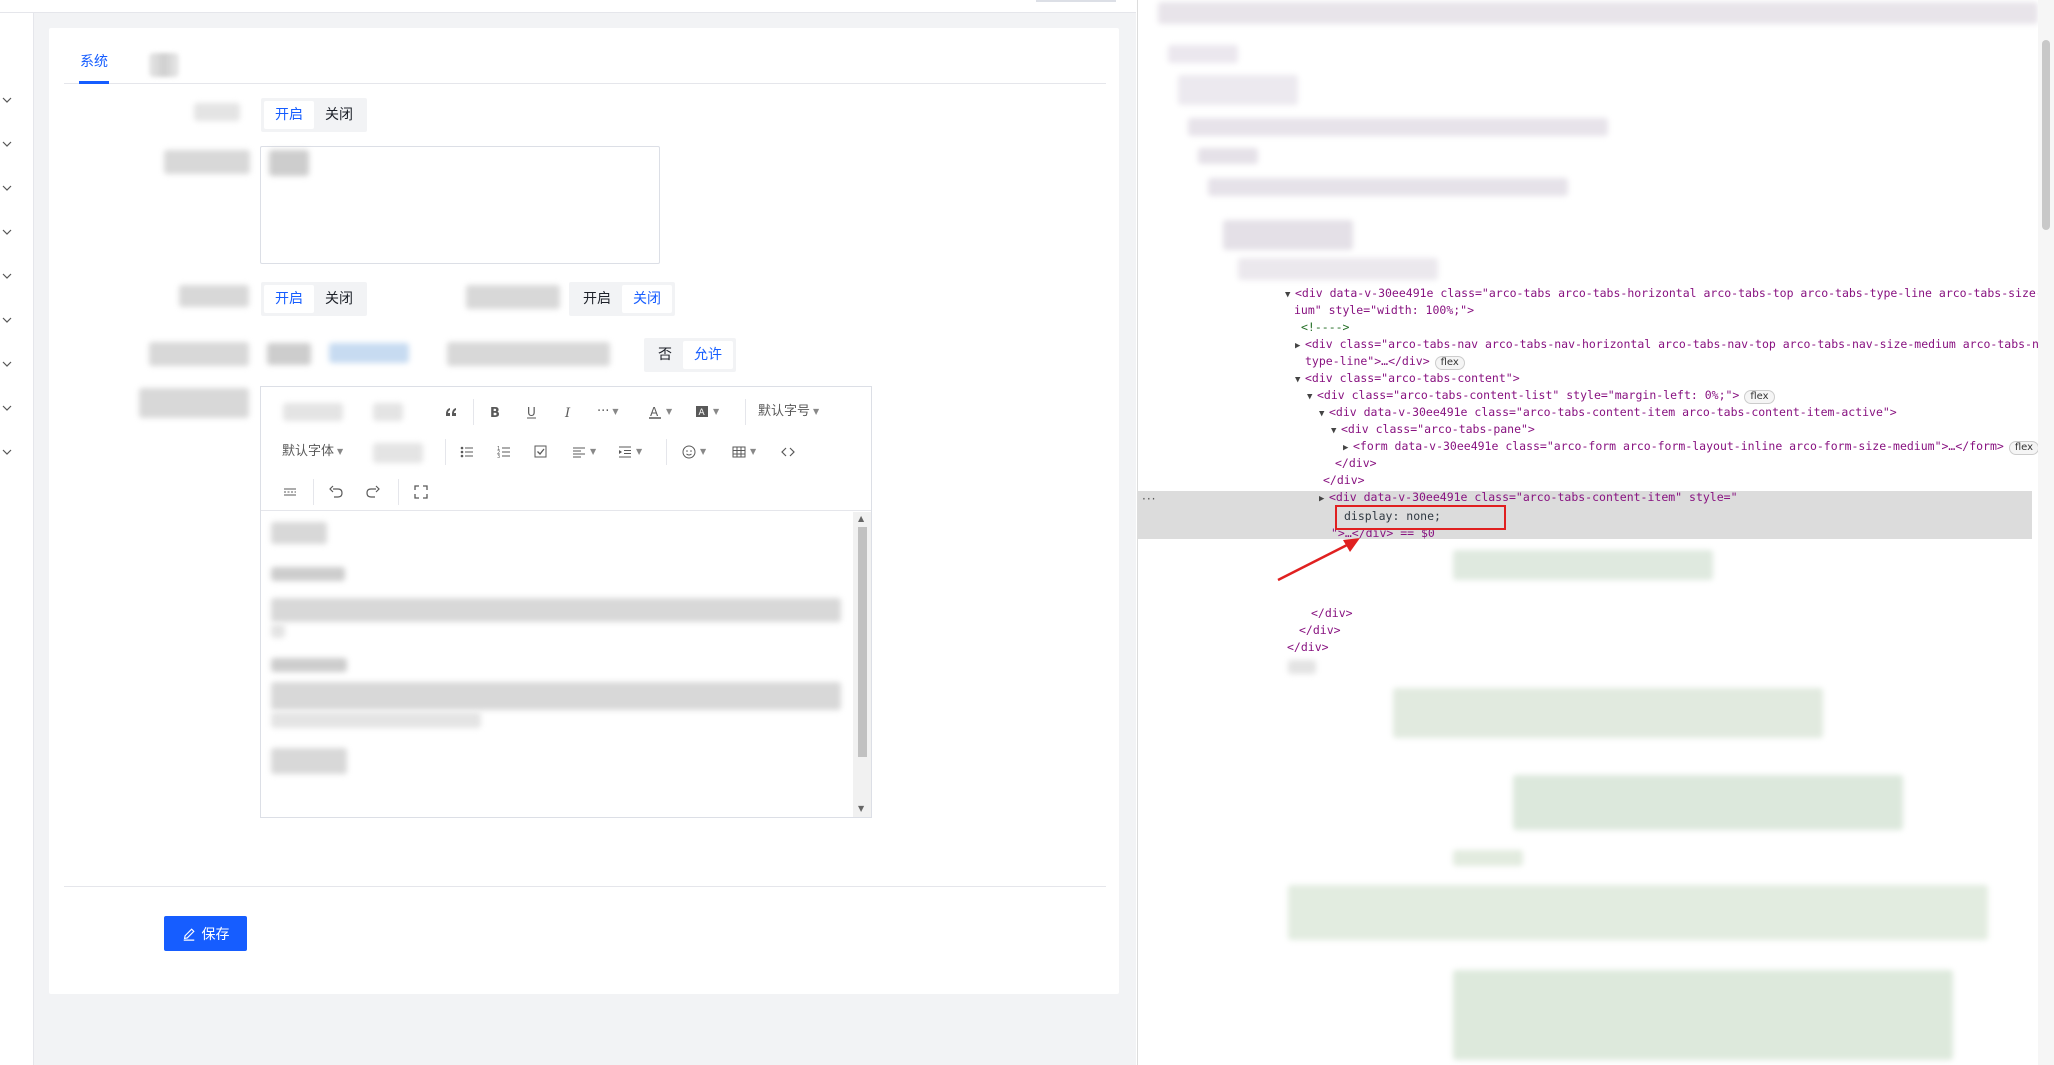 The image size is (2054, 1065). What do you see at coordinates (1325, 327) in the screenshot?
I see `dom-line: <!---->` at bounding box center [1325, 327].